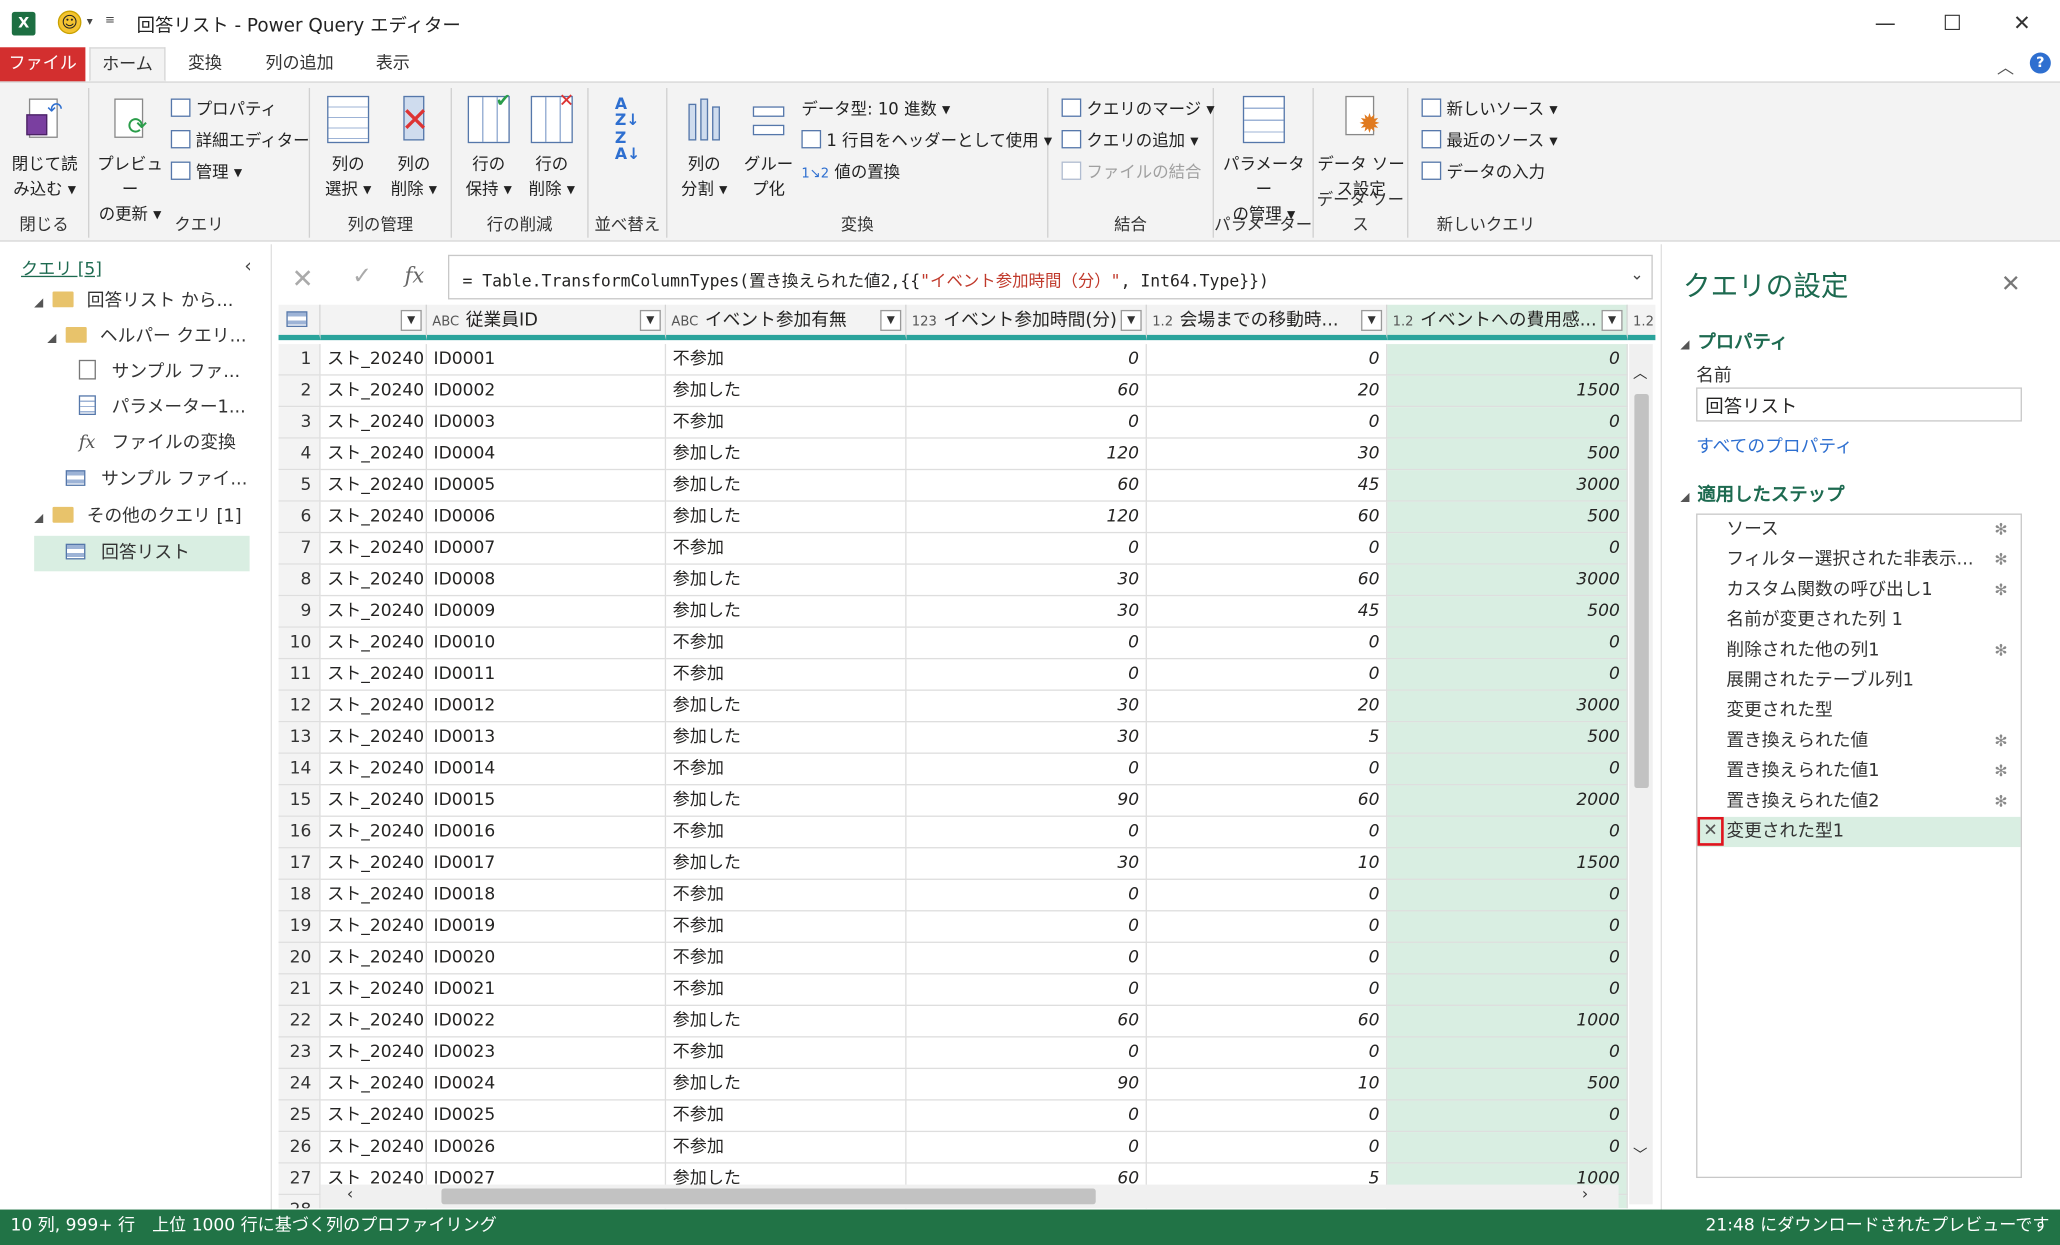  What do you see at coordinates (1858, 560) in the screenshot?
I see `applied-step: フィルター選択された非表示... ✻` at bounding box center [1858, 560].